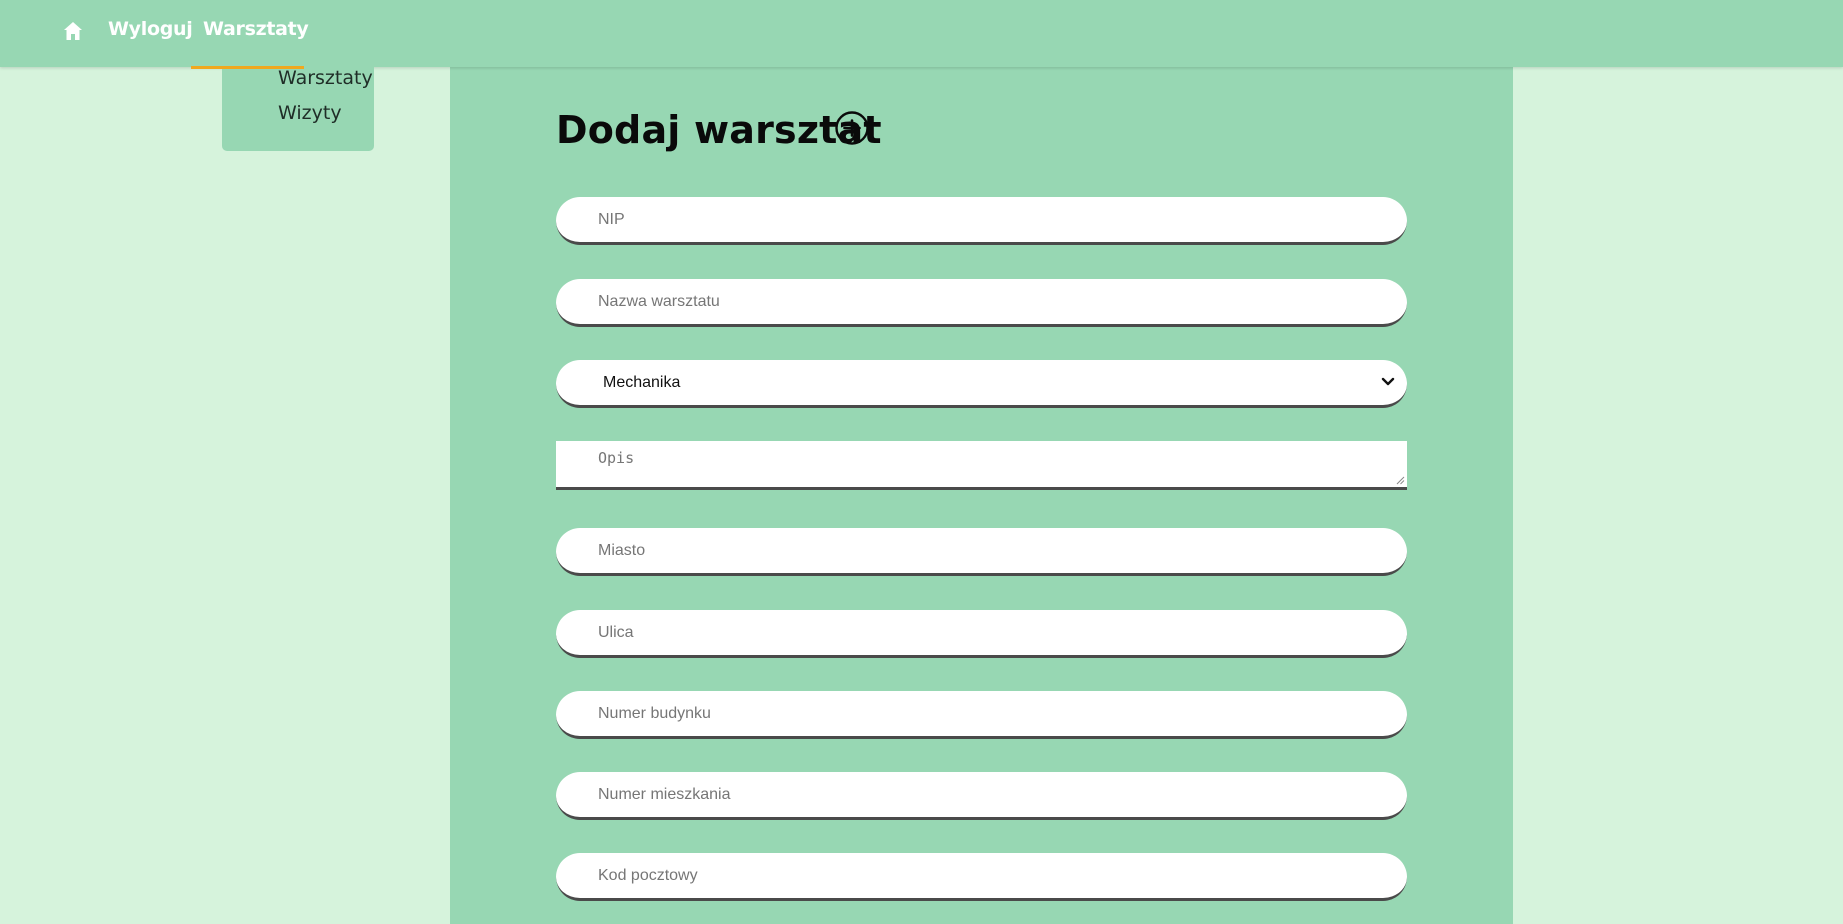  I want to click on street-input, so click(981, 634).